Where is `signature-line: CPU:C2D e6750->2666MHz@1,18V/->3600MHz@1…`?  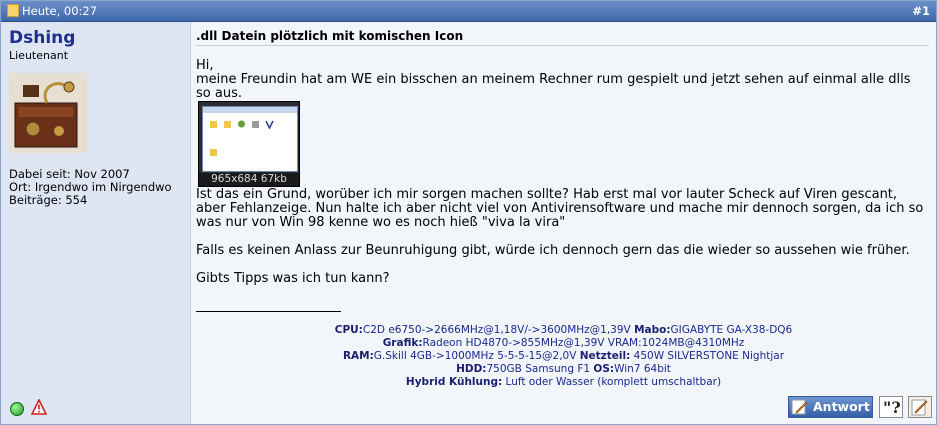
signature-line: CPU:C2D e6750->2666MHz@1,18V/->3600MHz@1… is located at coordinates (563, 330).